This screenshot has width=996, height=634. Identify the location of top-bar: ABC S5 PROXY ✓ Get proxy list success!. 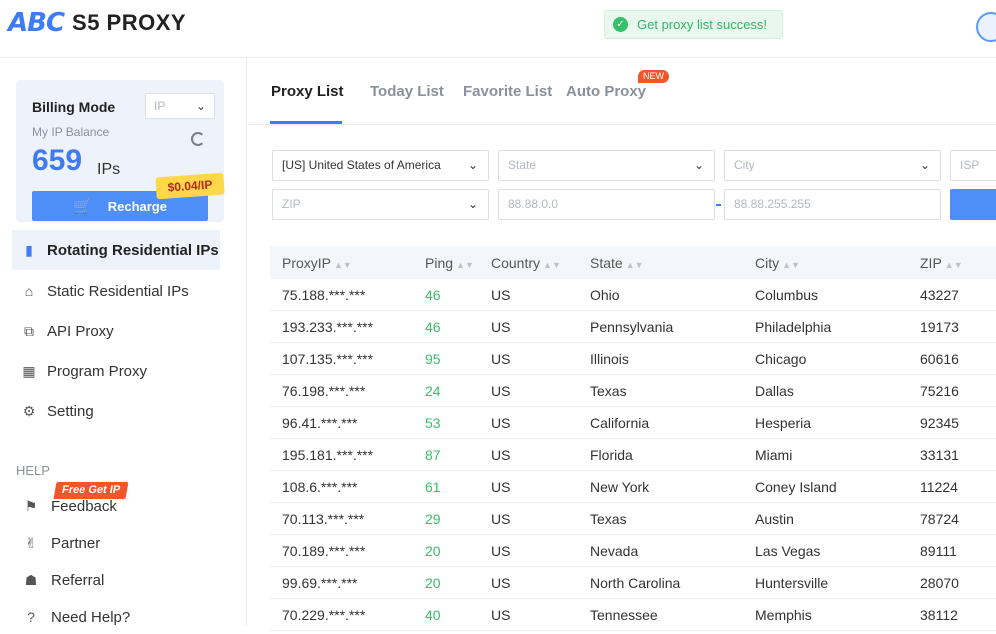
(498, 29).